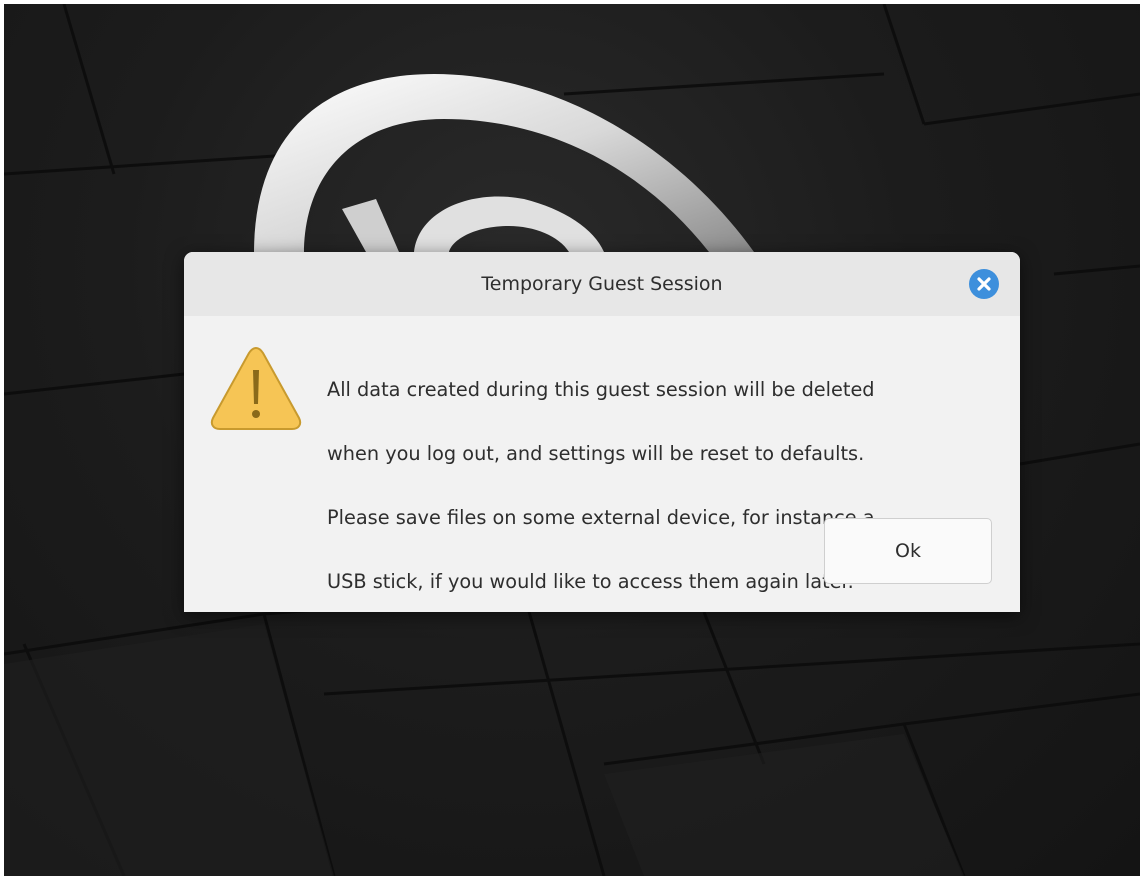 The height and width of the screenshot is (876, 1140). What do you see at coordinates (908, 551) in the screenshot?
I see `ok-button: Ok` at bounding box center [908, 551].